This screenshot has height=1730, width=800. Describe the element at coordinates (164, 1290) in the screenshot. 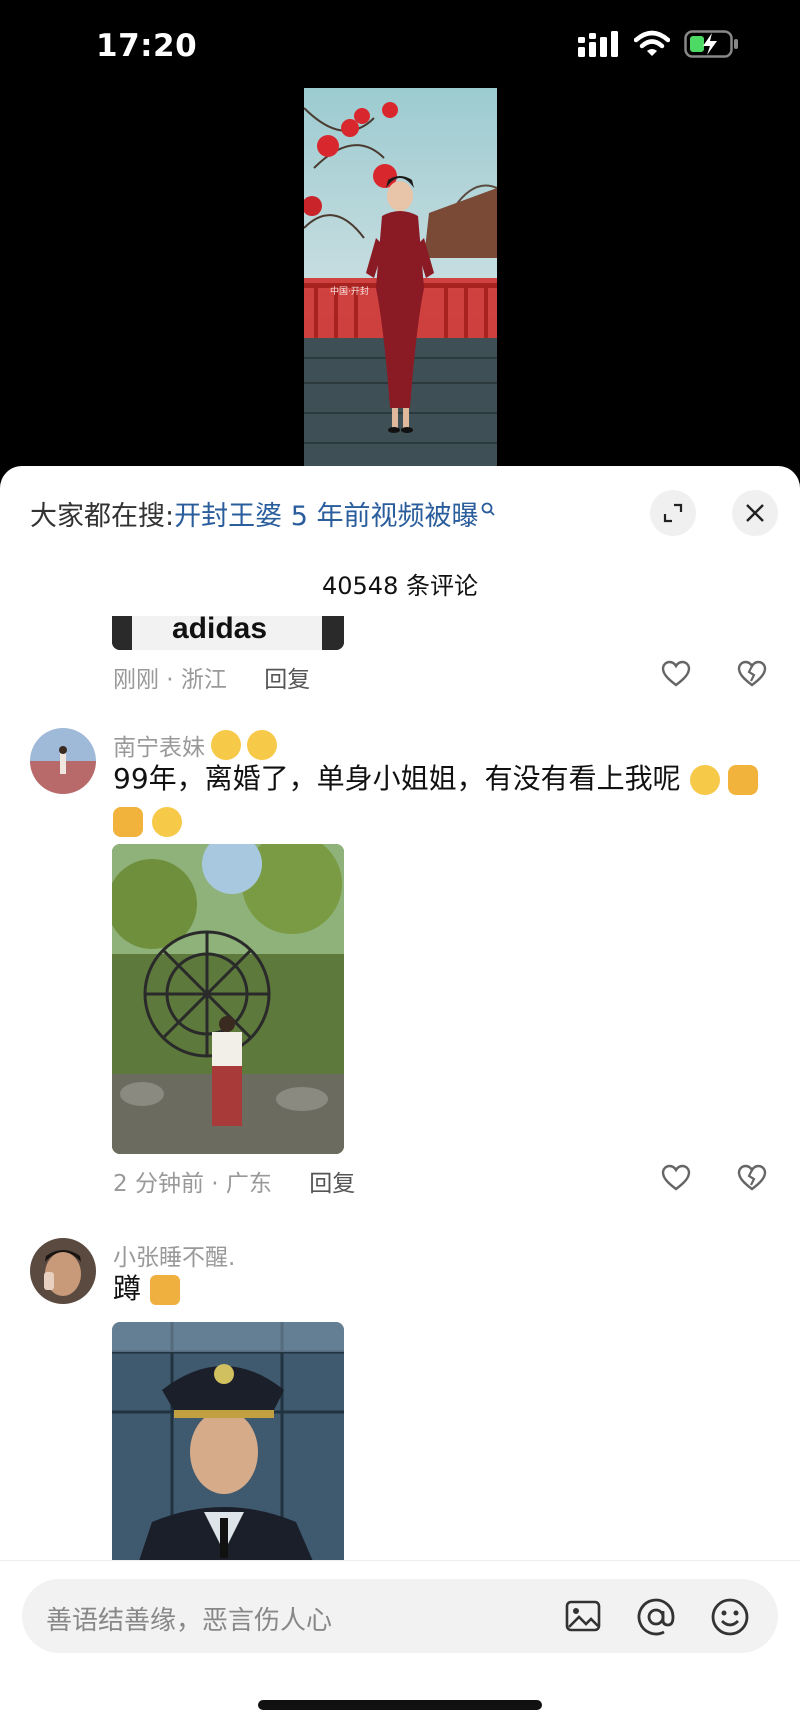

I see `cat-emoji-icon` at that location.